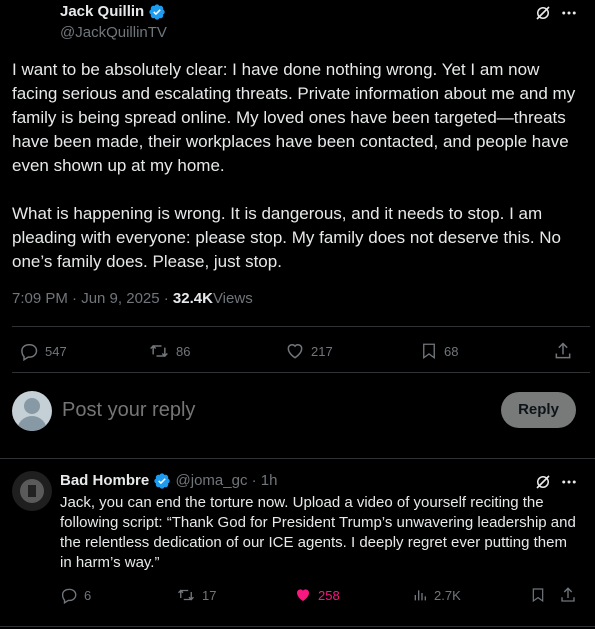 The image size is (595, 629). I want to click on reply-count: 547, so click(56, 351).